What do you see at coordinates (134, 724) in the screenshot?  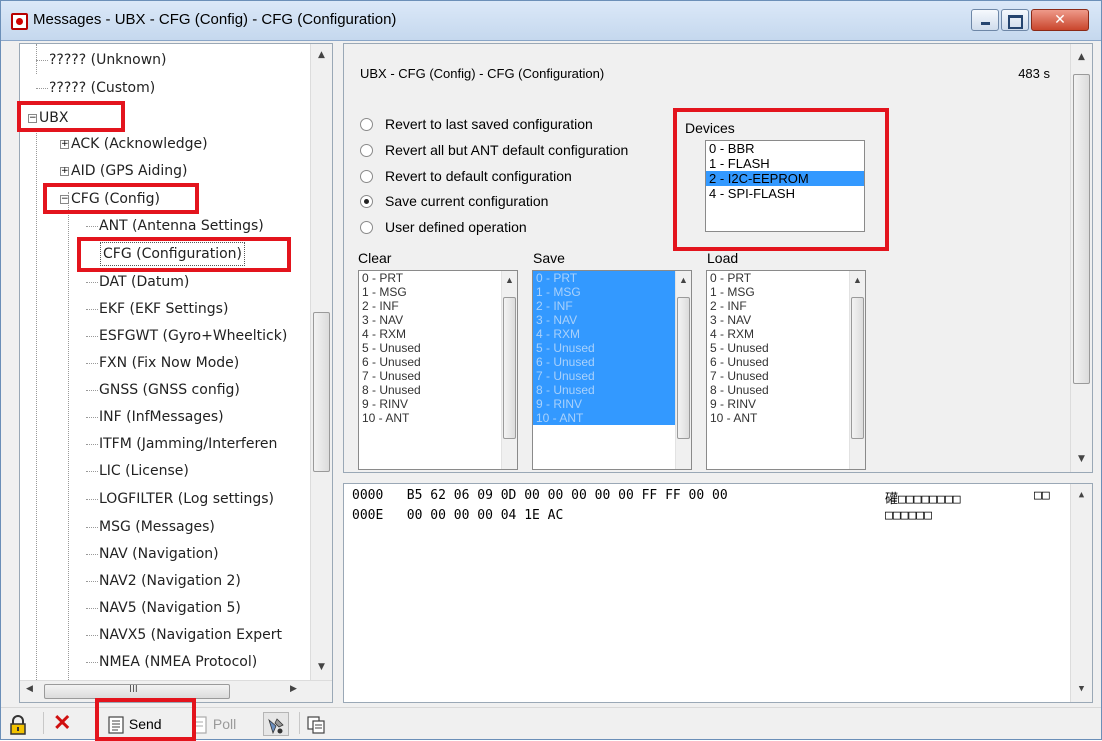 I see `send-button: Send` at bounding box center [134, 724].